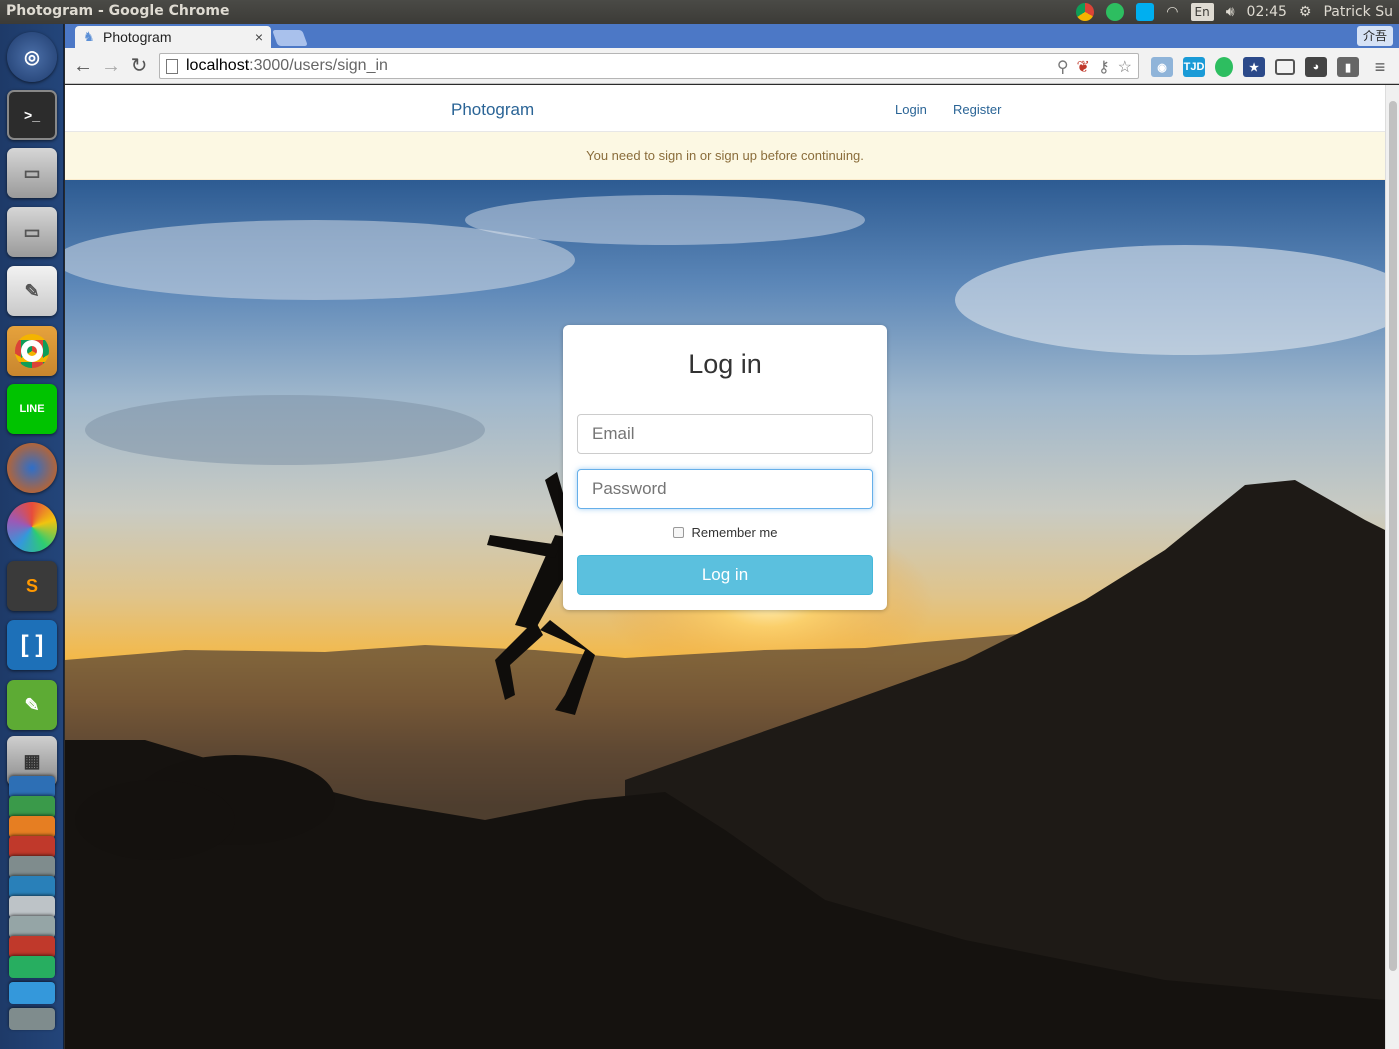 This screenshot has height=1049, width=1399. What do you see at coordinates (1348, 67) in the screenshot?
I see `plug-extension-icon: ▮` at bounding box center [1348, 67].